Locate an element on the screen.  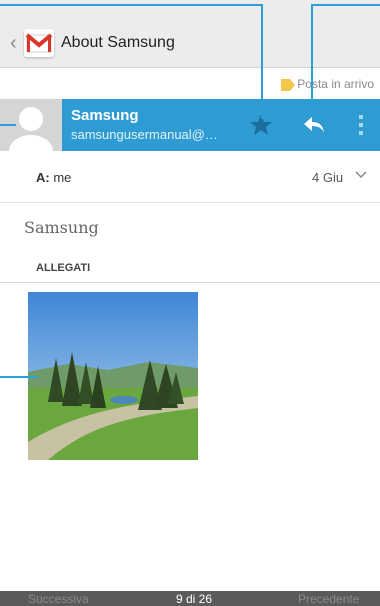
attachments-header: ALLEGATI is located at coordinates (63, 268).